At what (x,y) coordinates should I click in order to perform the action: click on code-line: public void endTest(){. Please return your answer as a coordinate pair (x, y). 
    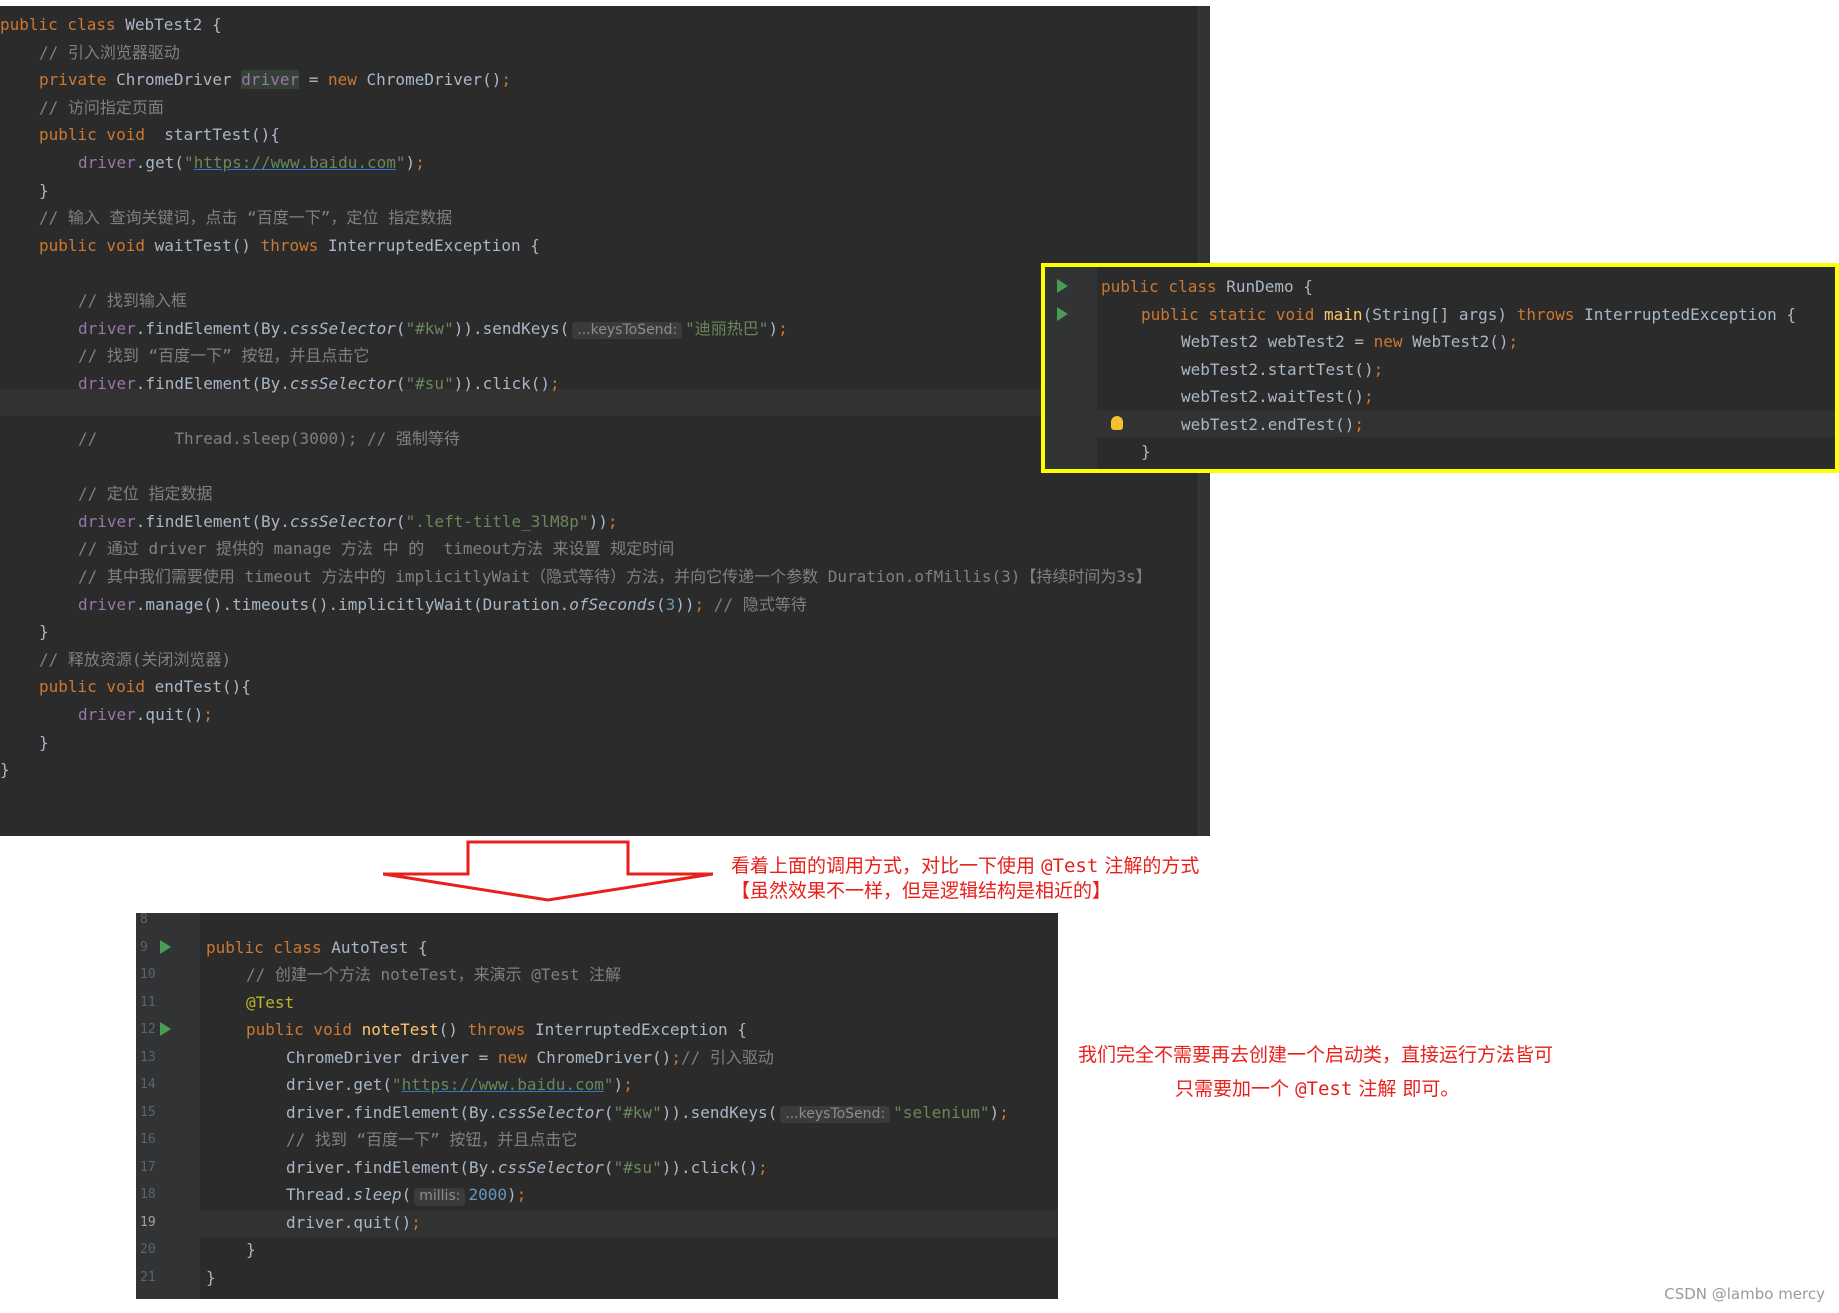
    Looking at the image, I should click on (605, 687).